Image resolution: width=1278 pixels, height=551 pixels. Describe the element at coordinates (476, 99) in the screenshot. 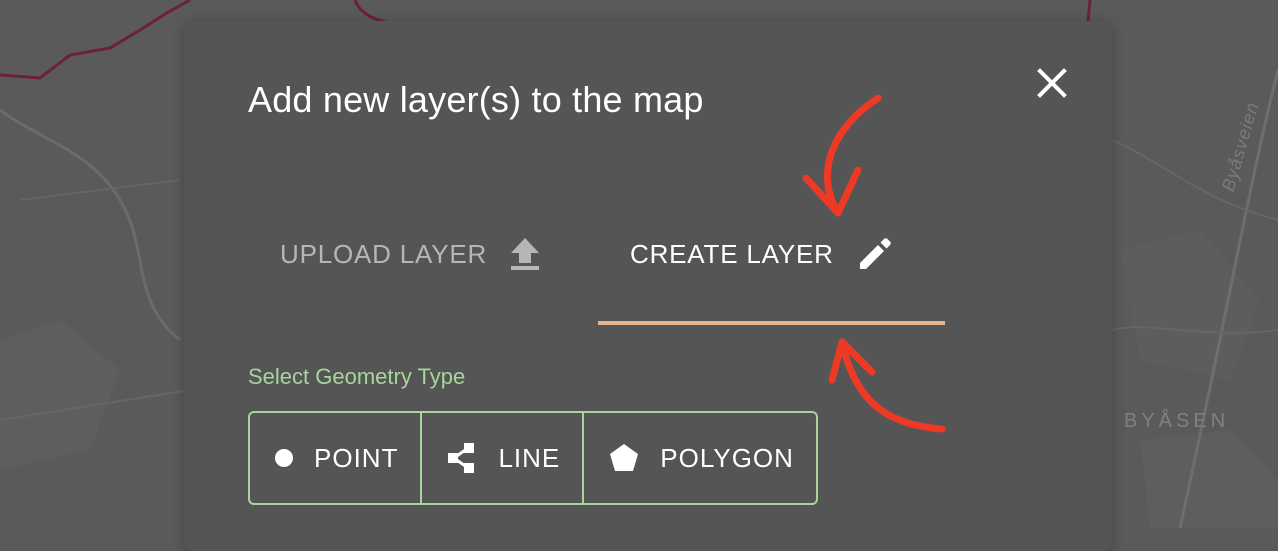

I see `dialog-title: Add new layer(s) to the map` at that location.